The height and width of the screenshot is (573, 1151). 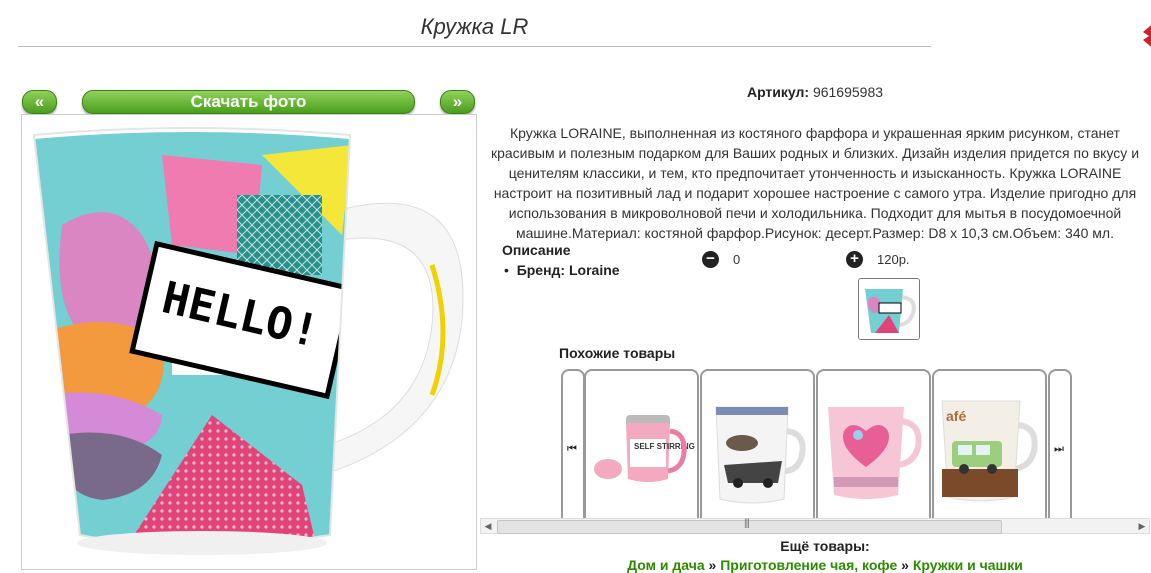 What do you see at coordinates (666, 565) in the screenshot?
I see `breadcrumb-home-garden: Дом и дача` at bounding box center [666, 565].